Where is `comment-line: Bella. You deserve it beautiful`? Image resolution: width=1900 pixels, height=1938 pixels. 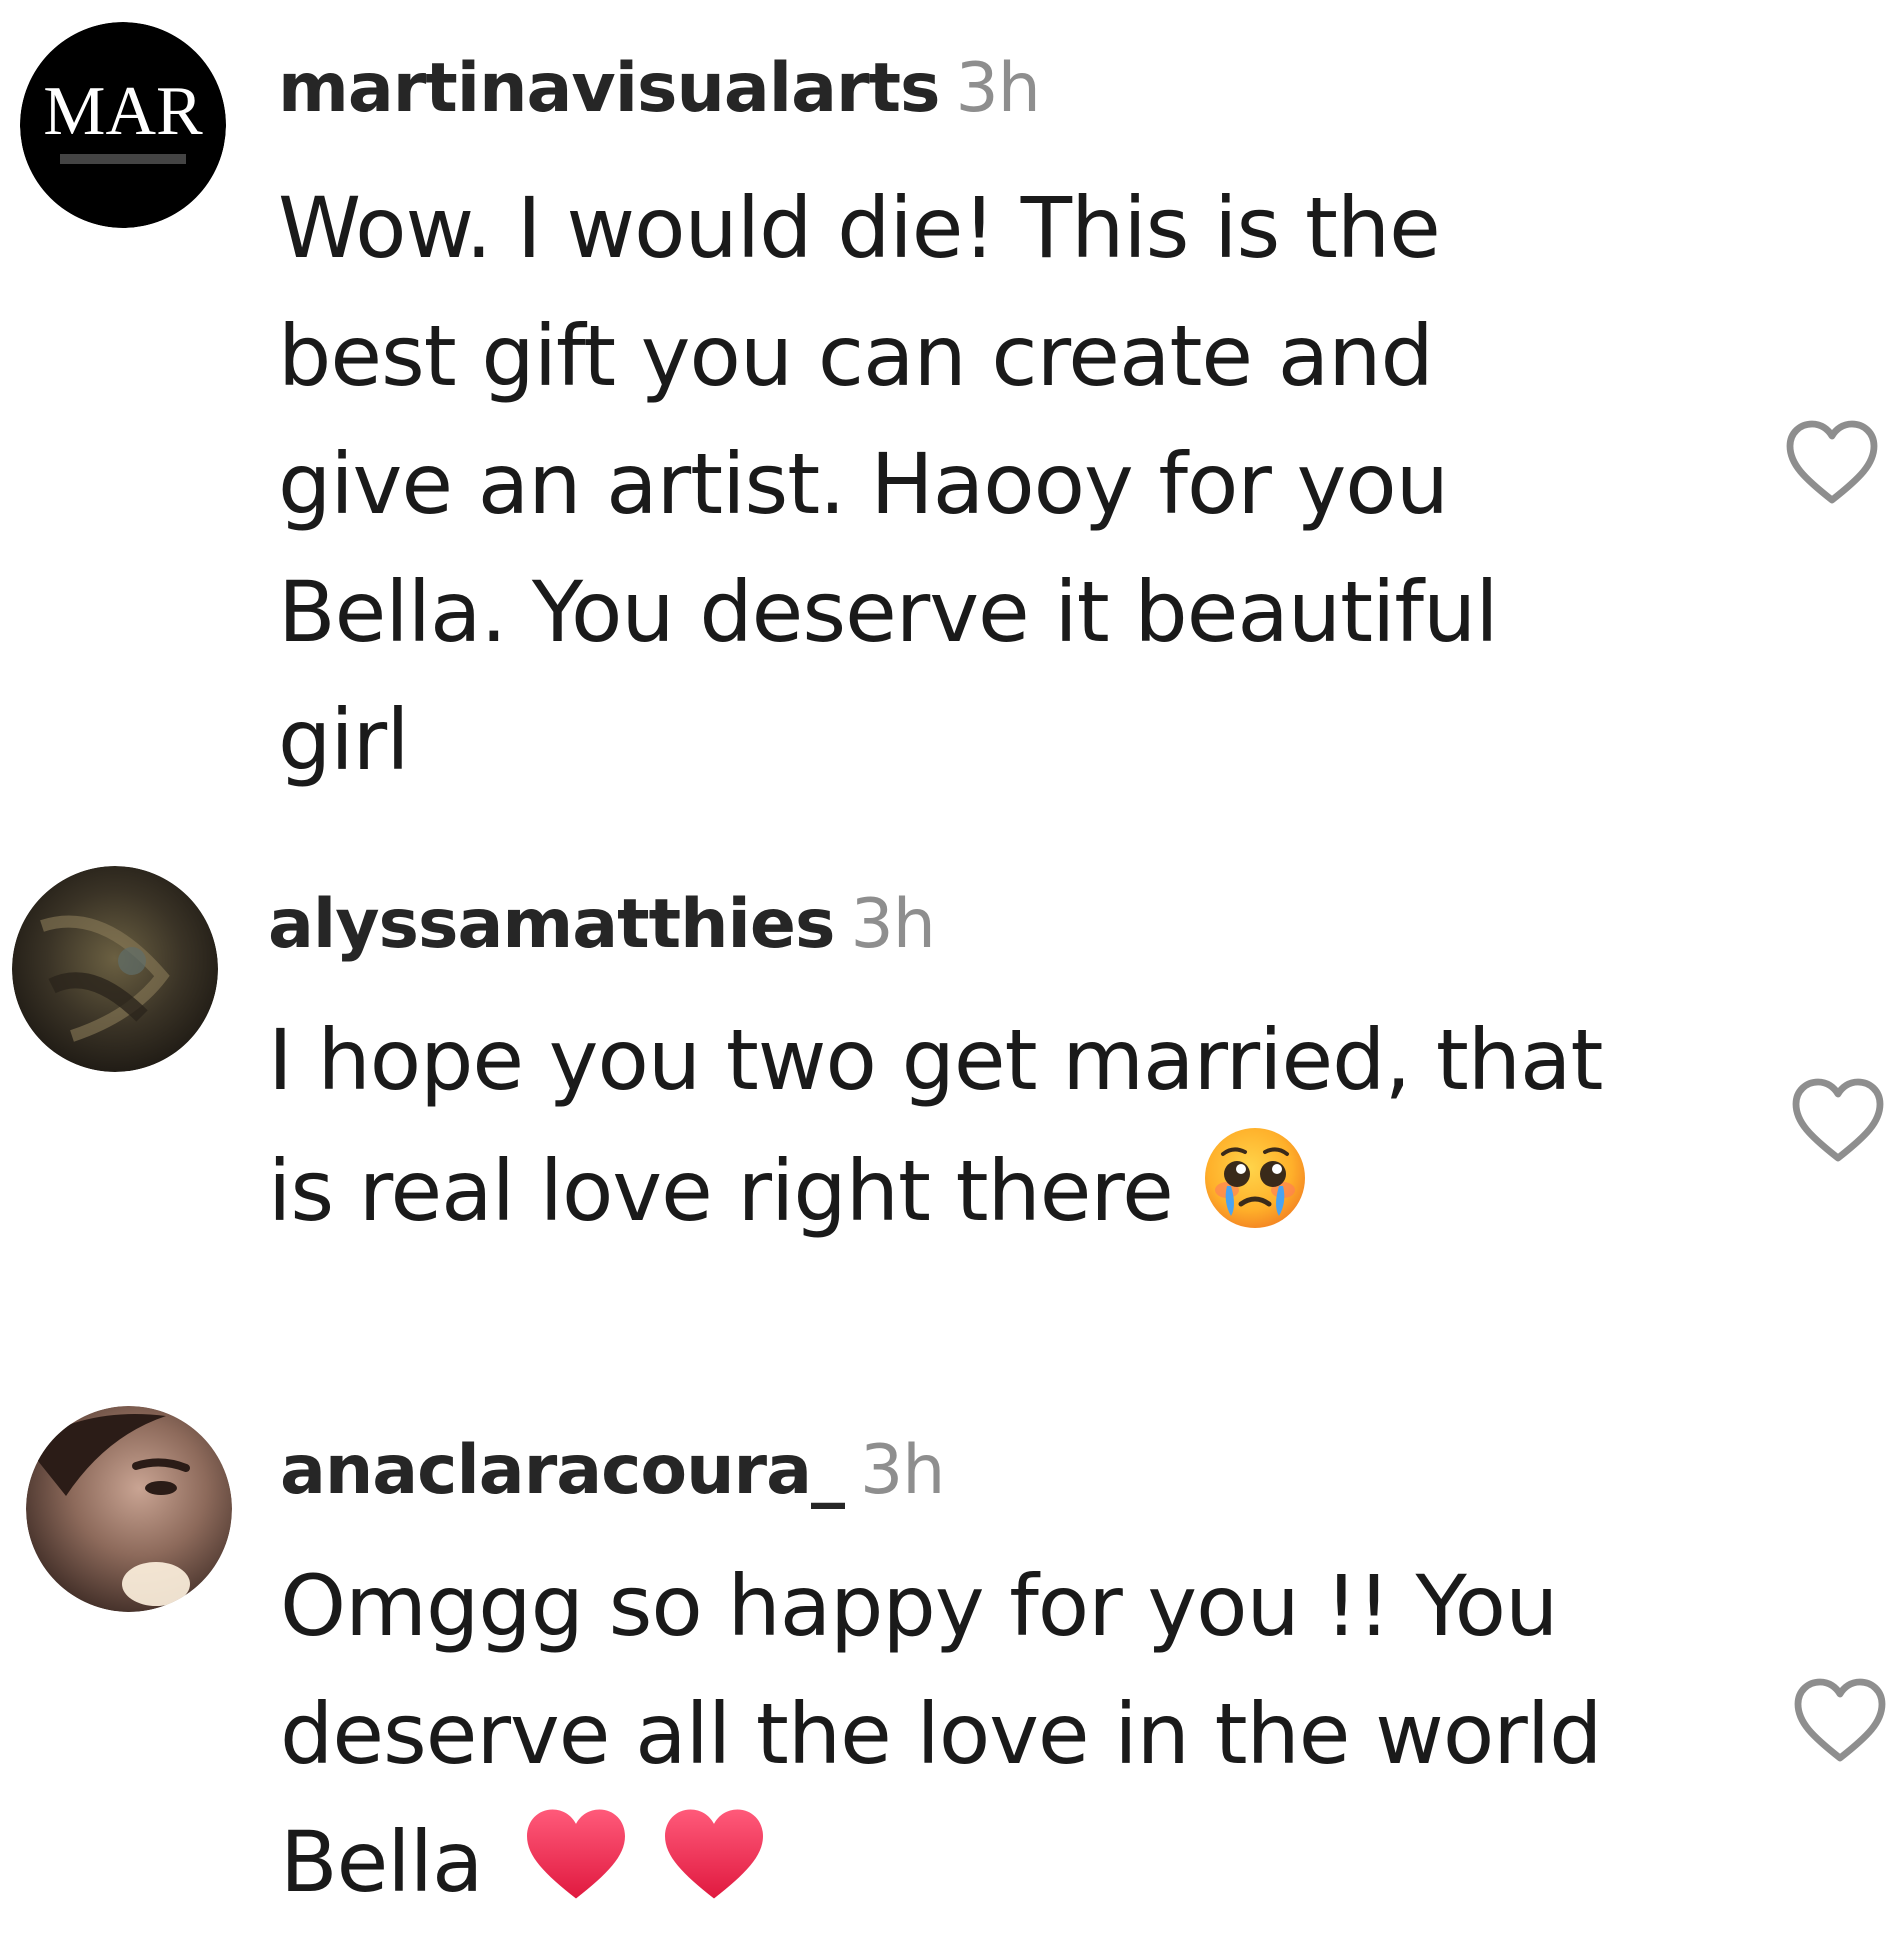
comment-line: Bella. You deserve it beautiful is located at coordinates (888, 612).